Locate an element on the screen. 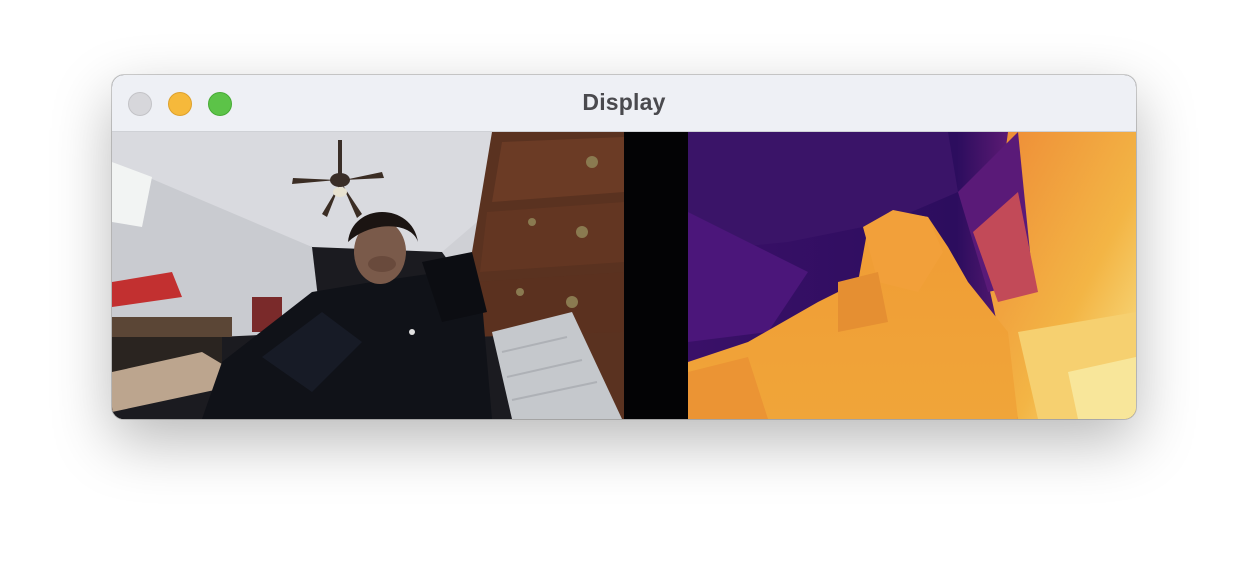 This screenshot has height=568, width=1248. title-bar: Display is located at coordinates (624, 103).